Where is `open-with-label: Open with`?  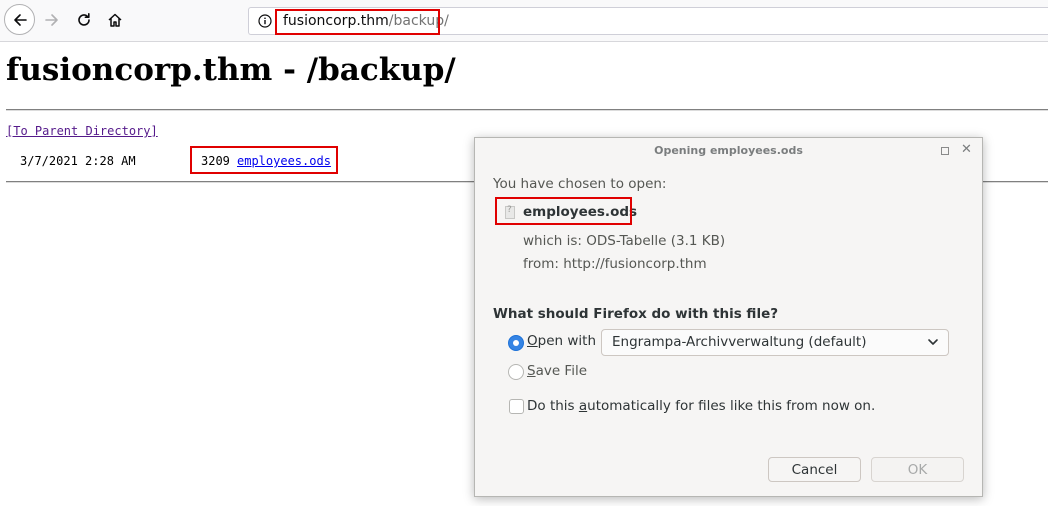 open-with-label: Open with is located at coordinates (561, 341).